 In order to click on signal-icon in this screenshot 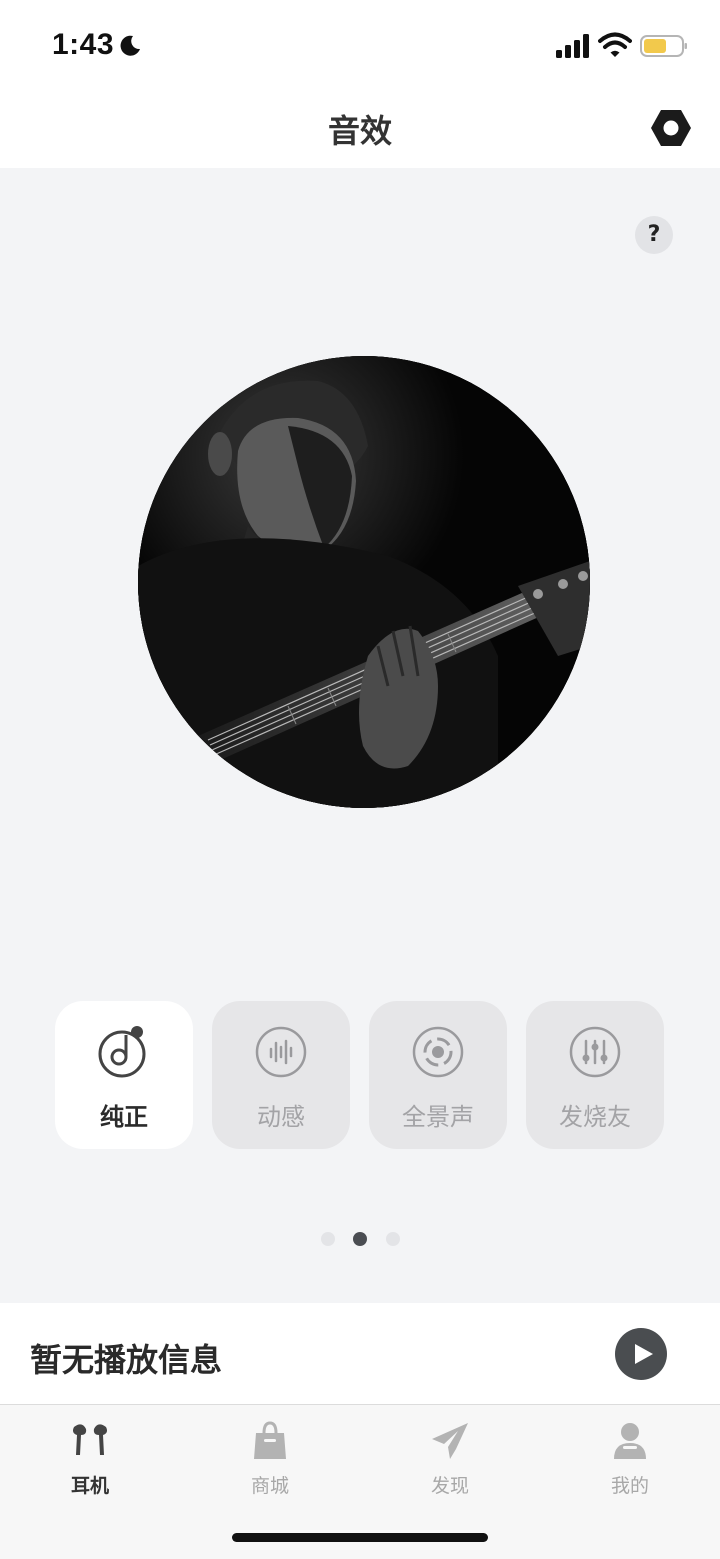, I will do `click(572, 46)`.